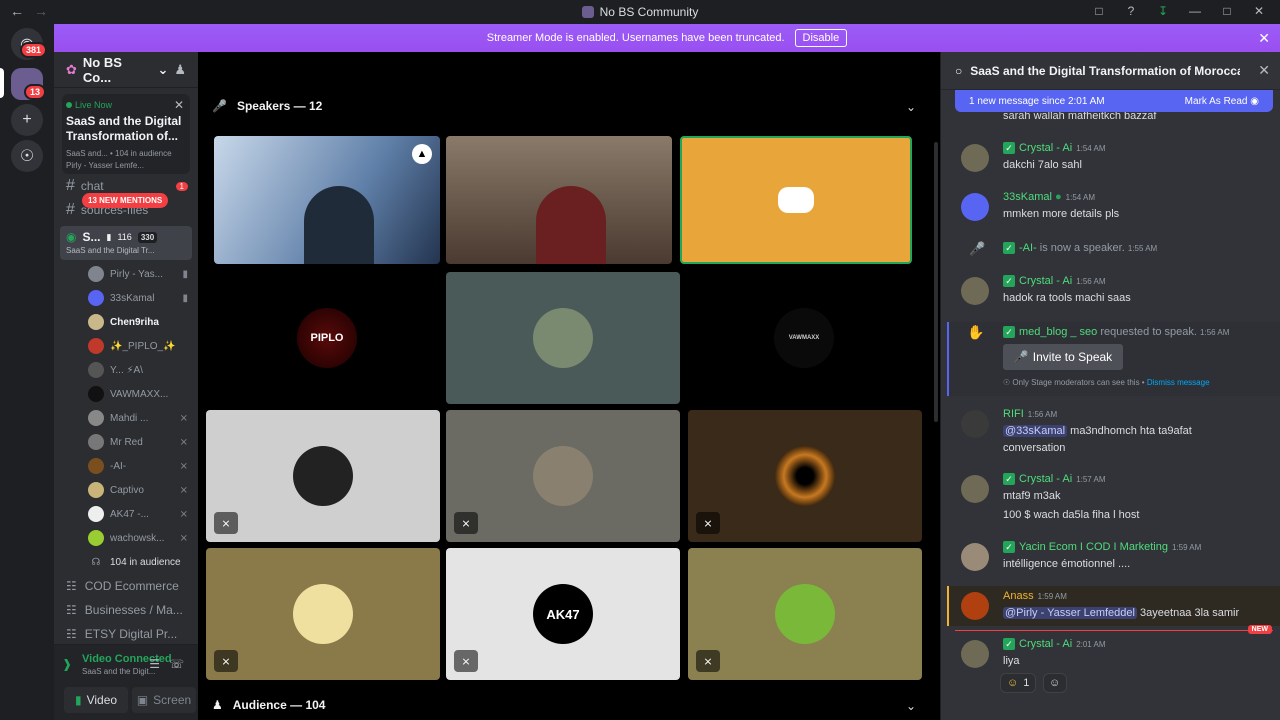 Image resolution: width=1280 pixels, height=720 pixels. What do you see at coordinates (1034, 448) in the screenshot?
I see `message-text: conversation` at bounding box center [1034, 448].